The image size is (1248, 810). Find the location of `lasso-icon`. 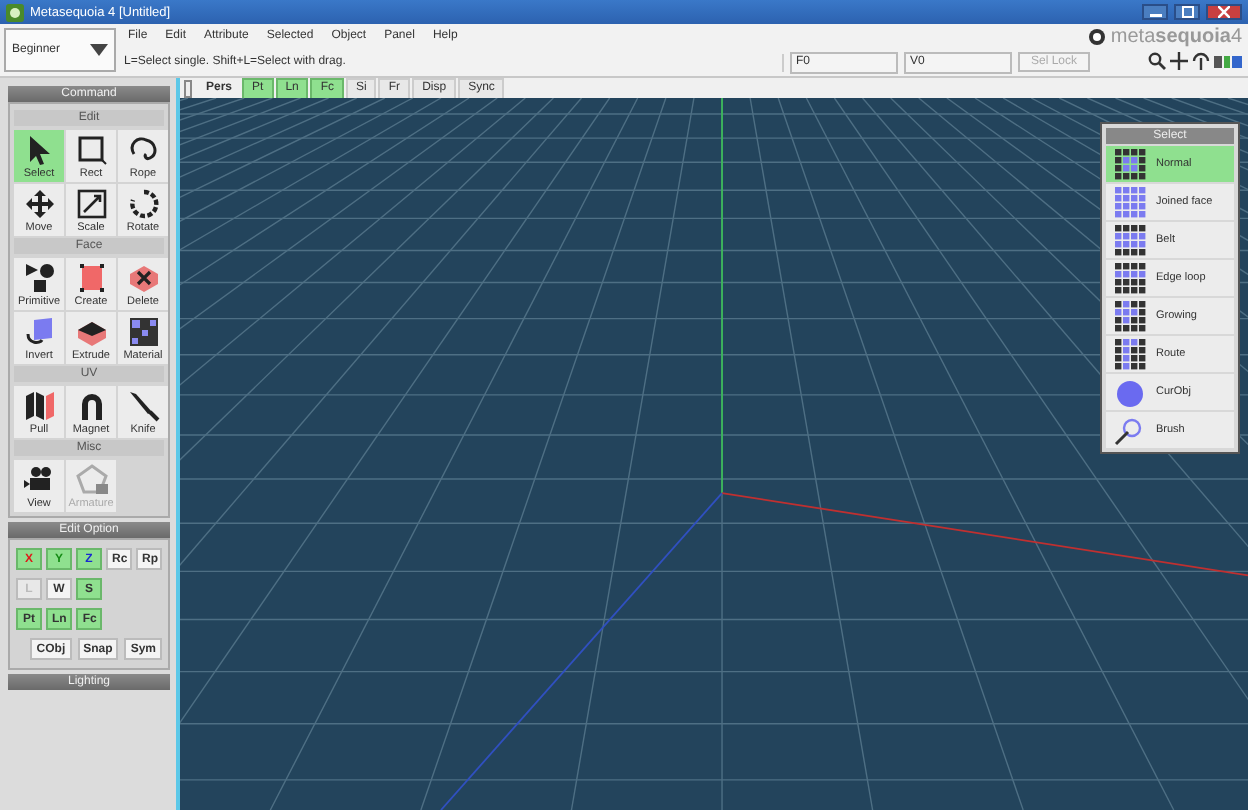

lasso-icon is located at coordinates (143, 149).